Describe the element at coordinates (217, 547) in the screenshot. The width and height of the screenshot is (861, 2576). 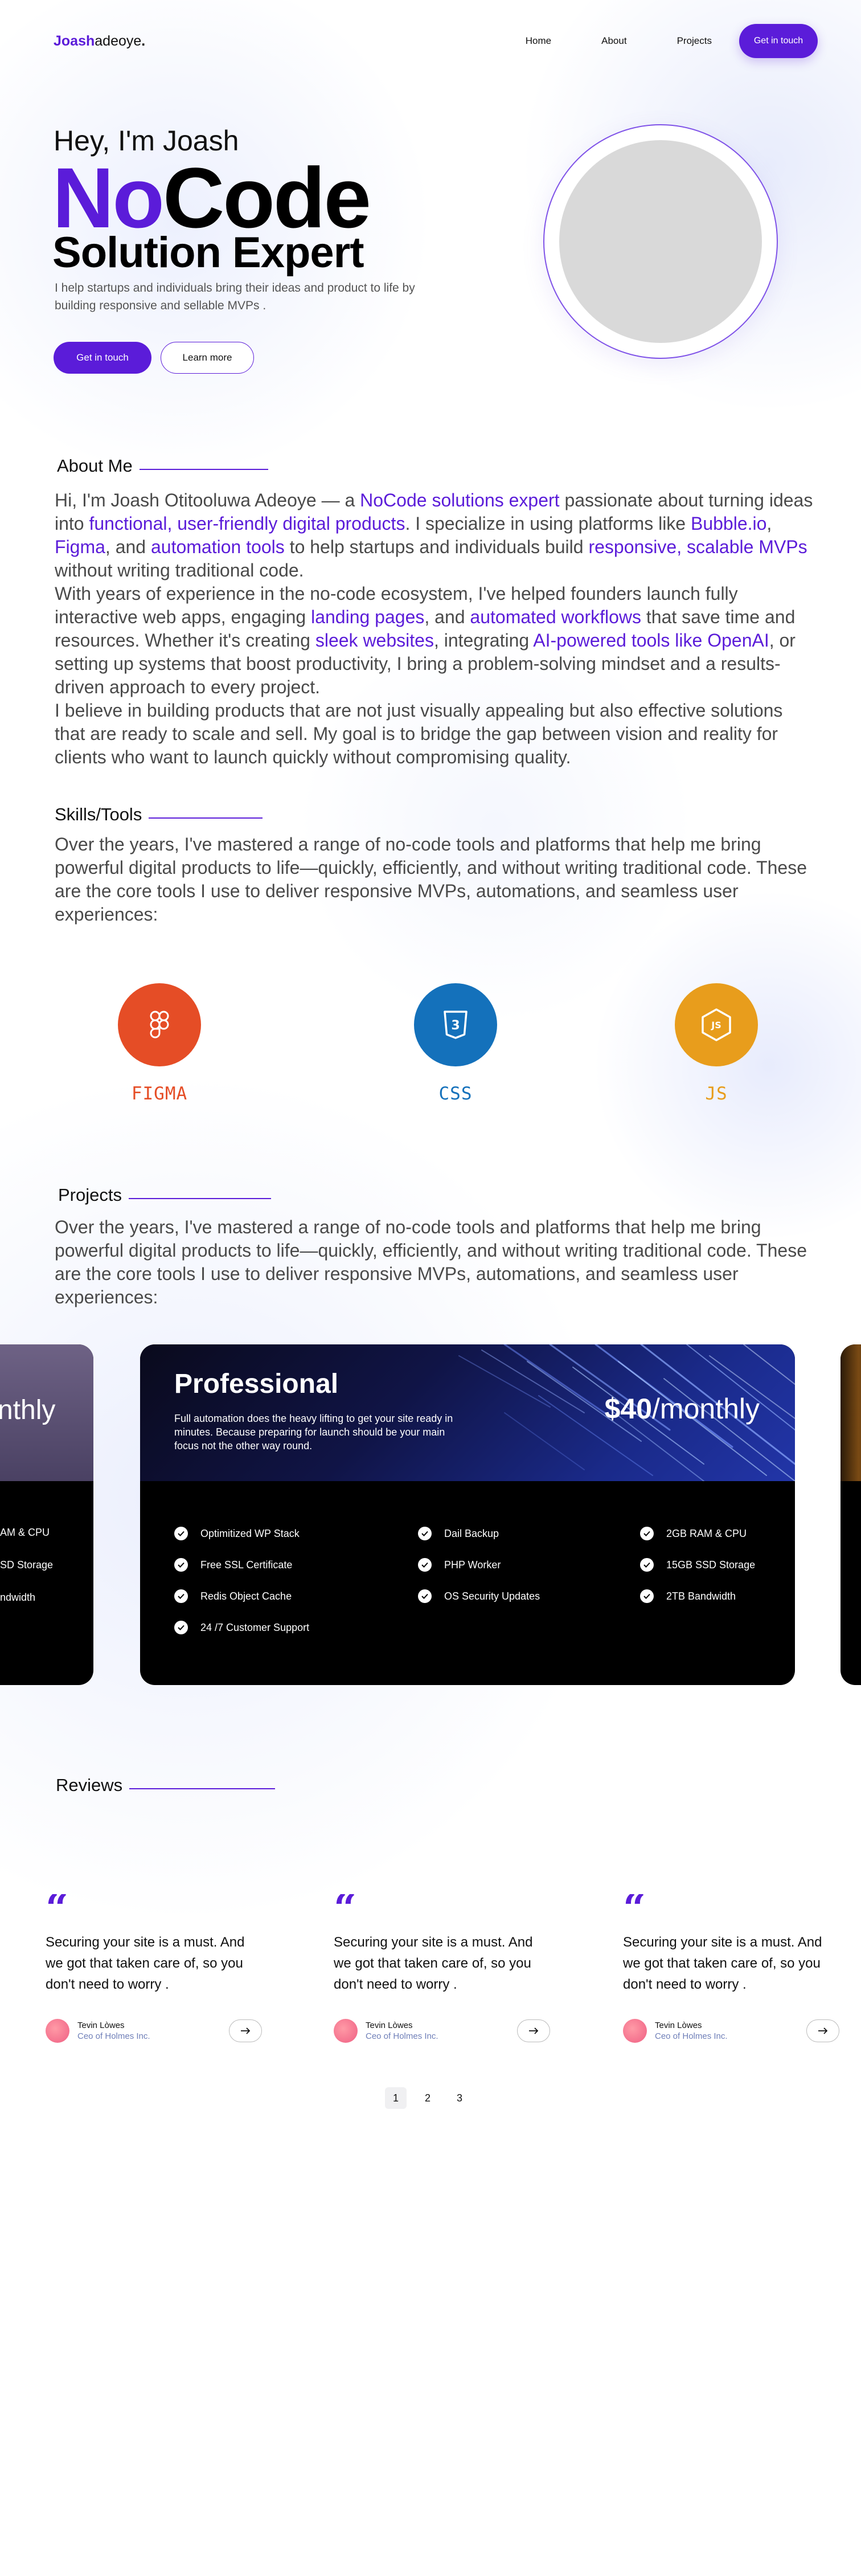
I see `about-highlight: automation tools` at that location.